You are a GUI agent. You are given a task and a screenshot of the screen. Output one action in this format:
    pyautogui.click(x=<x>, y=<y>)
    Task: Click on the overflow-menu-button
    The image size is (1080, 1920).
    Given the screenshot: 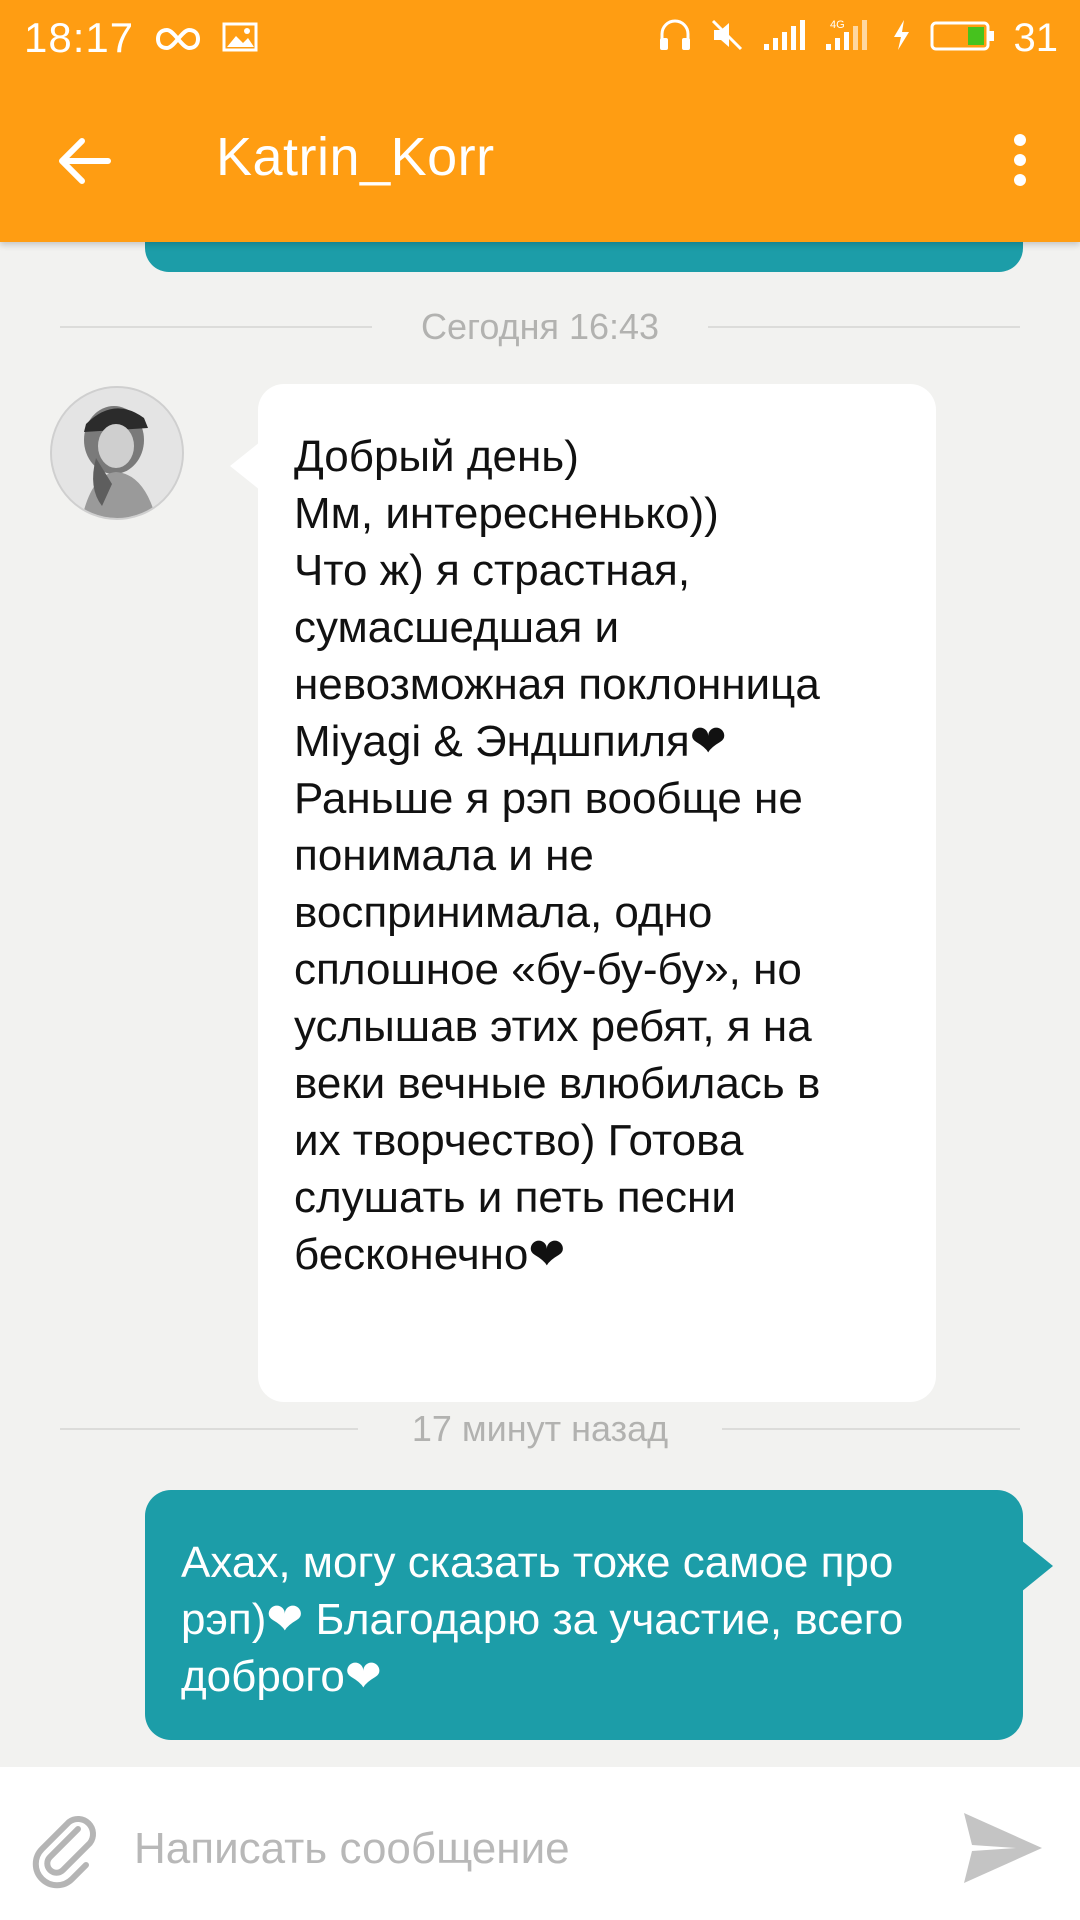 What is the action you would take?
    pyautogui.click(x=1020, y=160)
    